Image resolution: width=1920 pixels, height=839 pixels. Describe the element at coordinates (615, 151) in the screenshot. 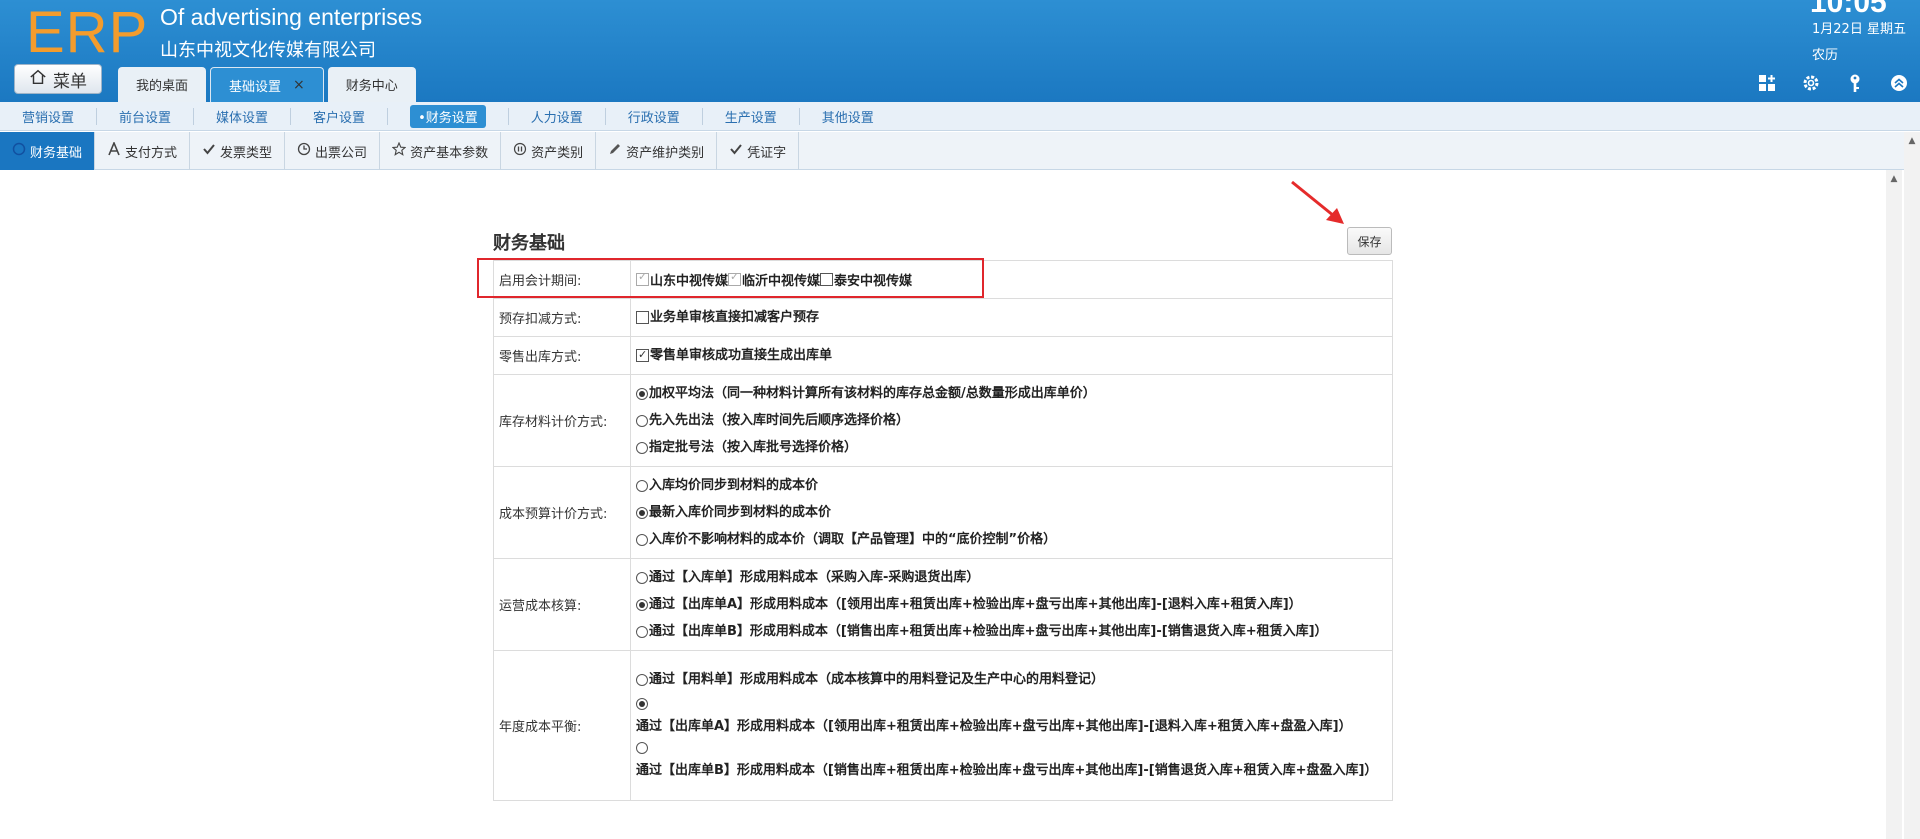

I see `pencil-icon` at that location.